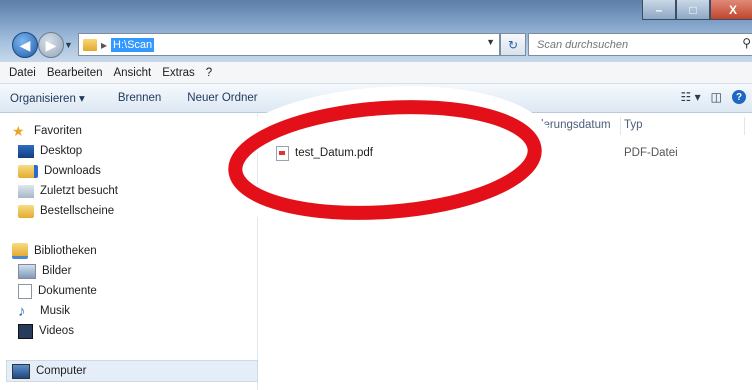  Describe the element at coordinates (222, 98) in the screenshot. I see `new-folder-button: Neuer Ordner` at that location.